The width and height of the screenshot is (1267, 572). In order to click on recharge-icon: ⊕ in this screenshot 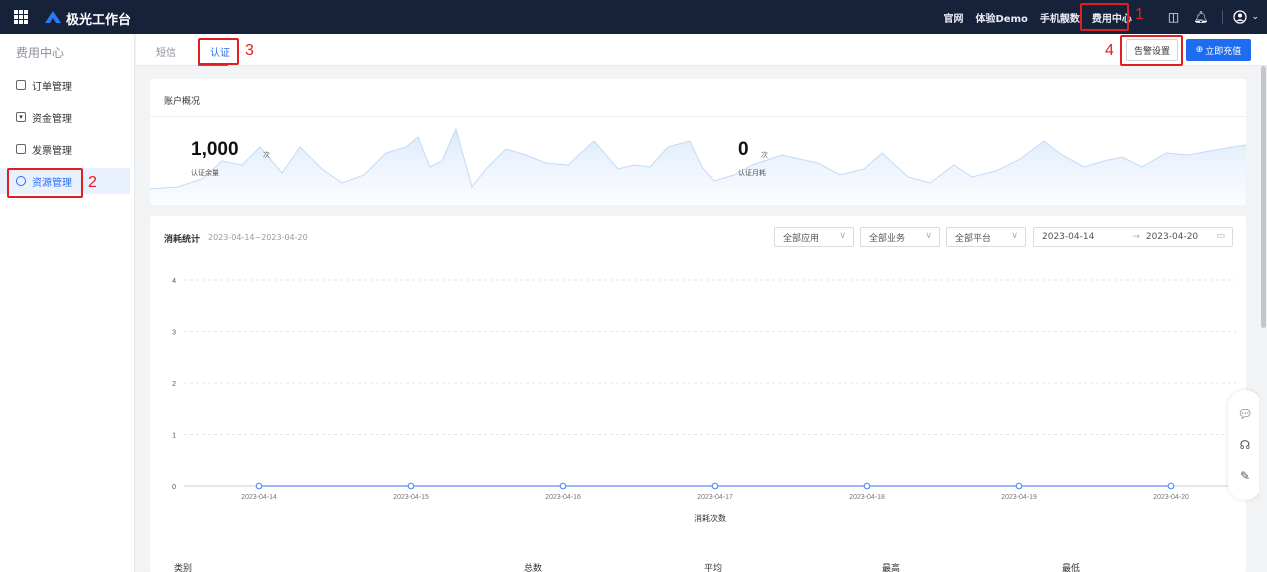, I will do `click(1199, 50)`.